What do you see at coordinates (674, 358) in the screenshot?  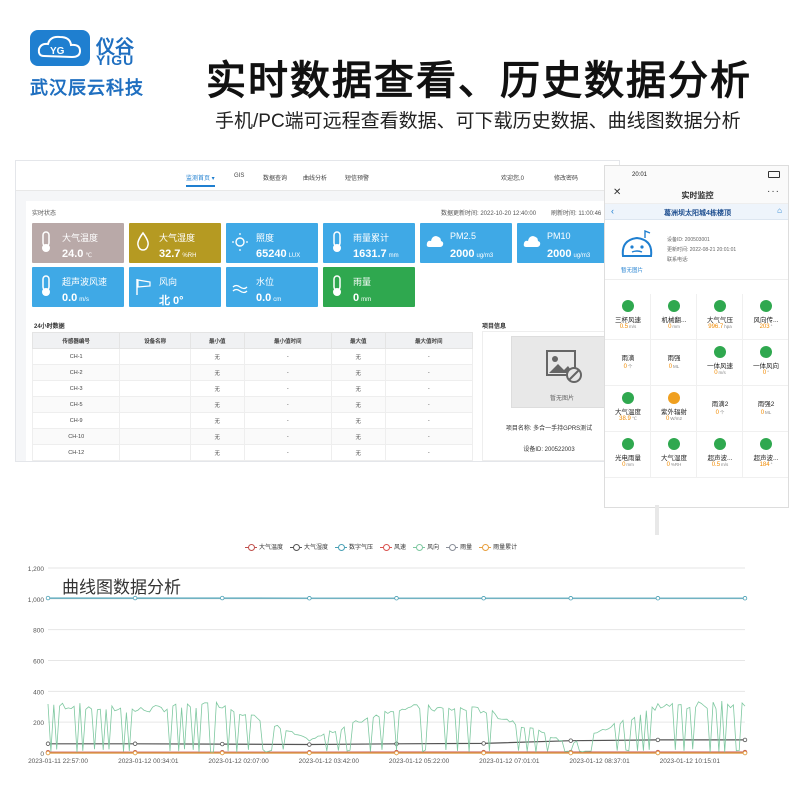 I see `cell-name: 雨强` at bounding box center [674, 358].